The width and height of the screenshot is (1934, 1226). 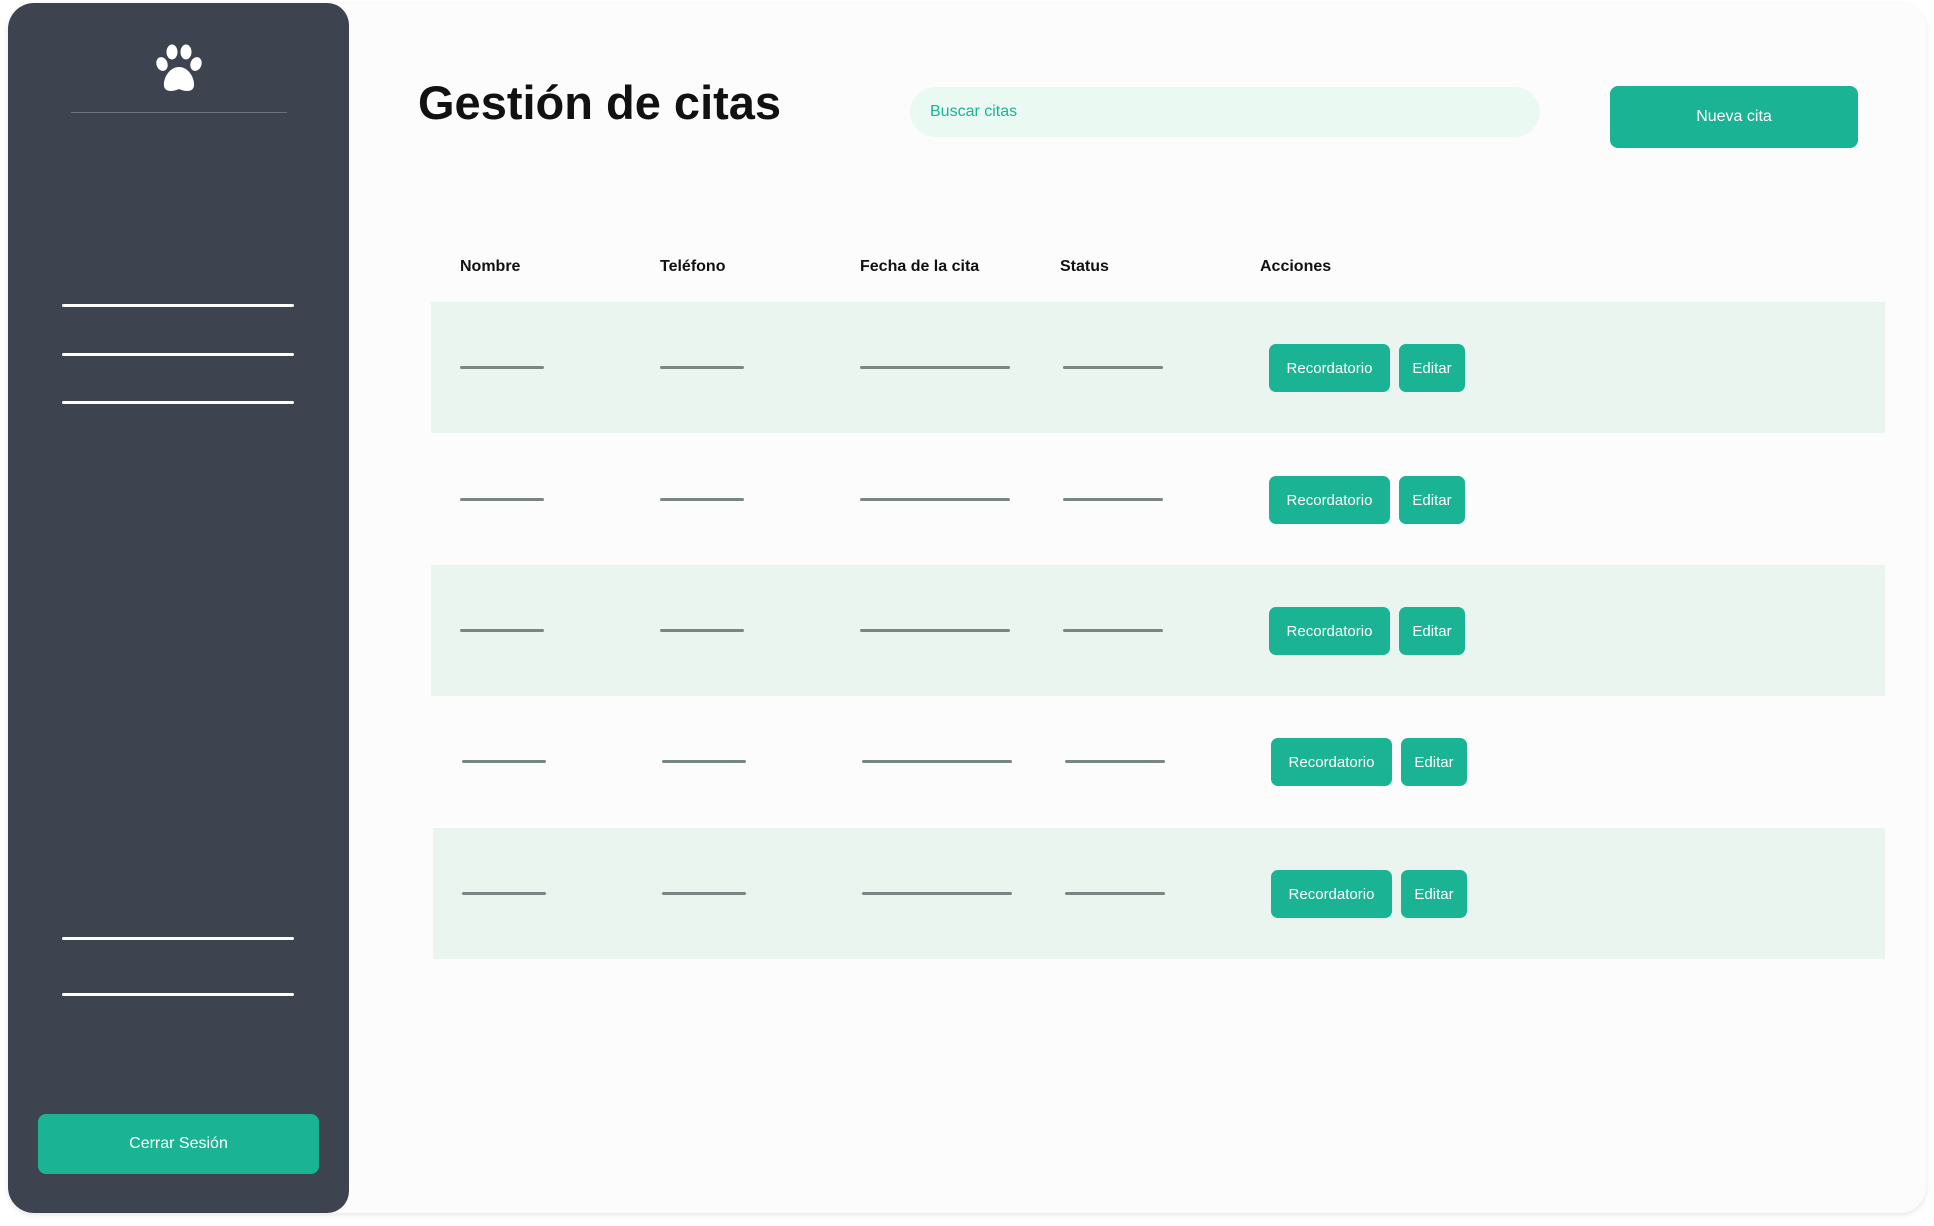 What do you see at coordinates (693, 266) in the screenshot?
I see `column-header-phone: Teléfono` at bounding box center [693, 266].